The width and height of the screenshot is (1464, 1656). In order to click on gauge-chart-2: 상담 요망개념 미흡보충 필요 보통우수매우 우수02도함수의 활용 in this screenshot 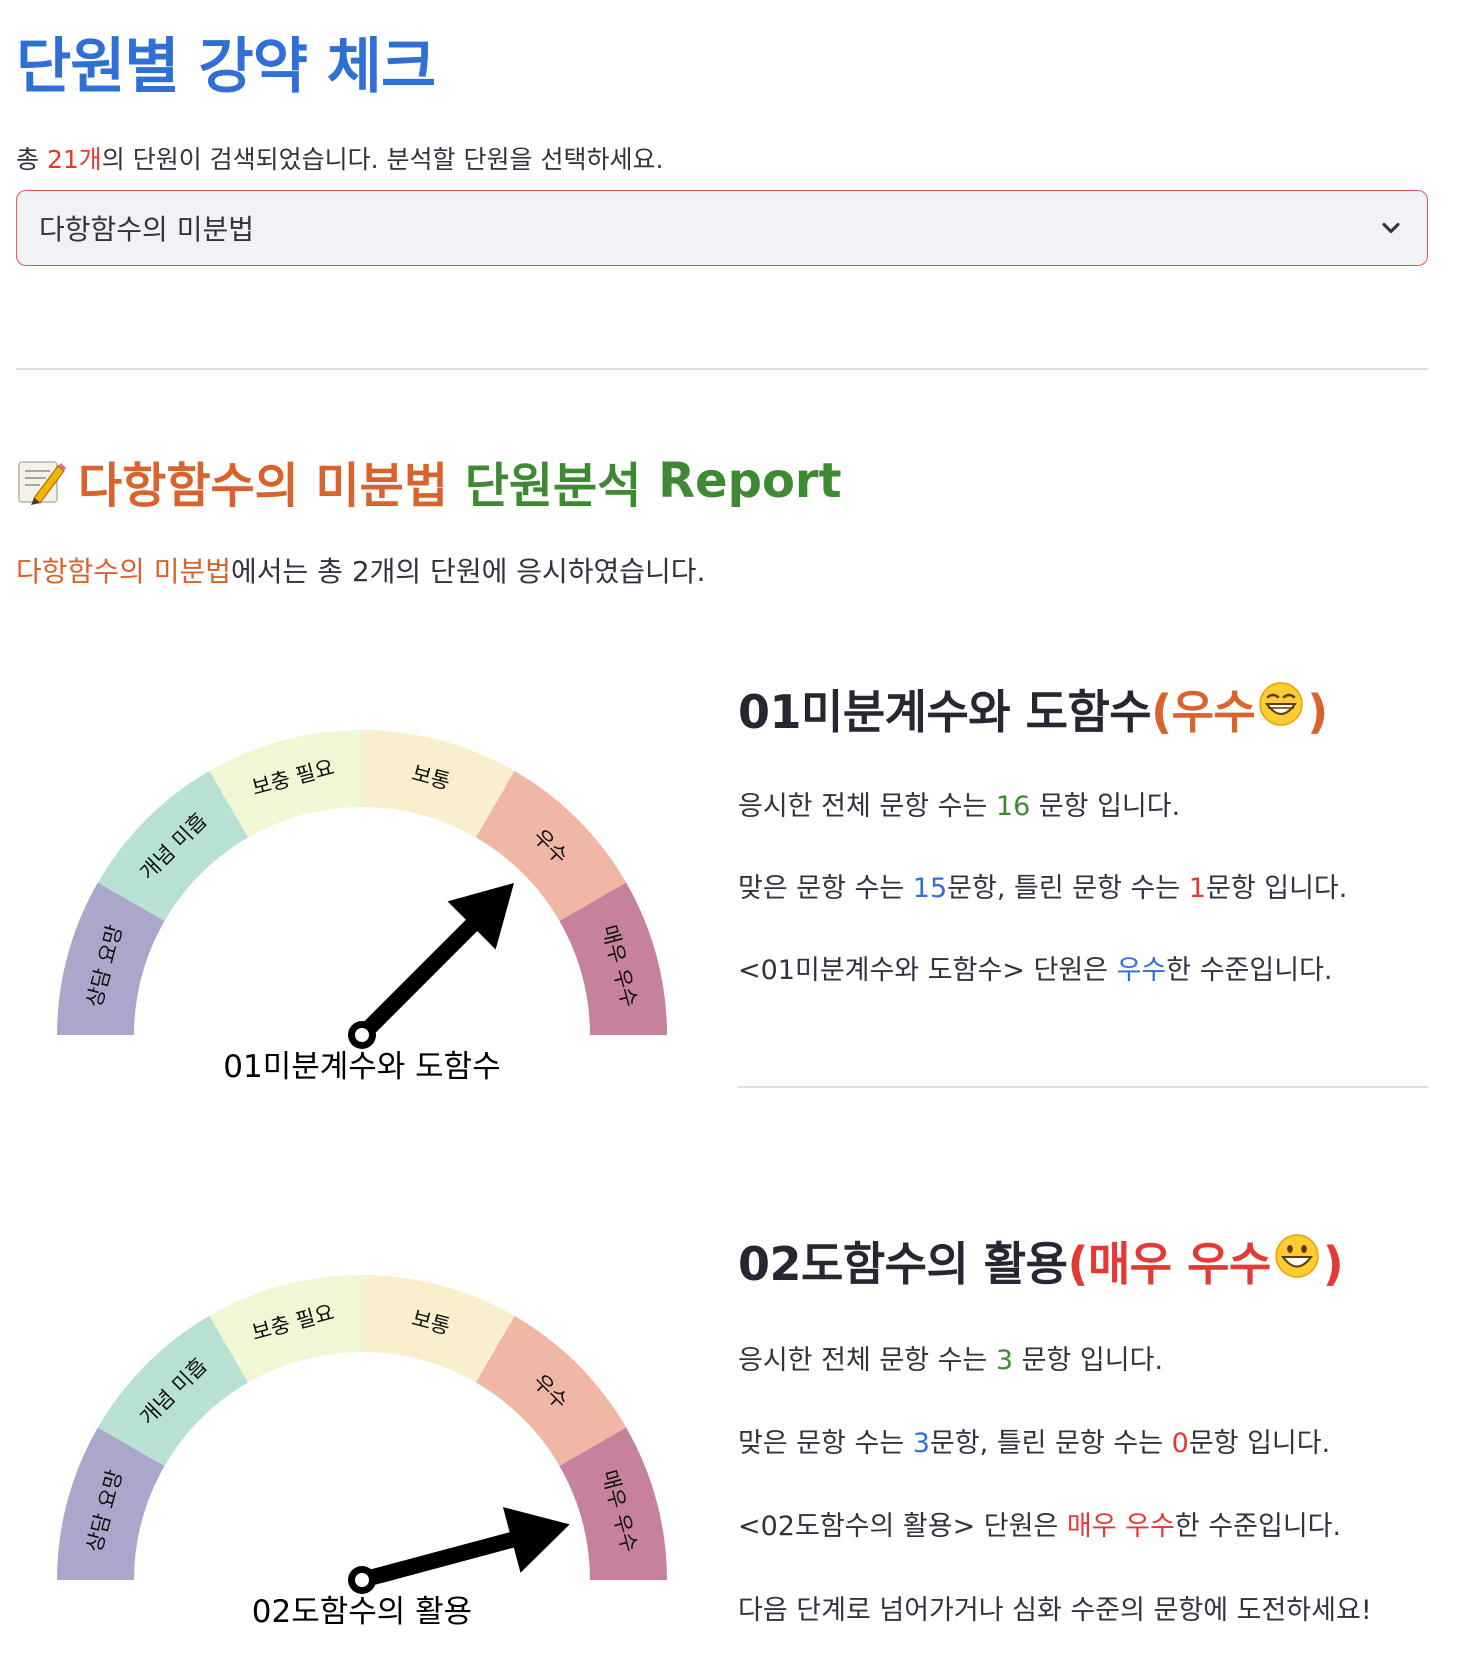, I will do `click(362, 1450)`.